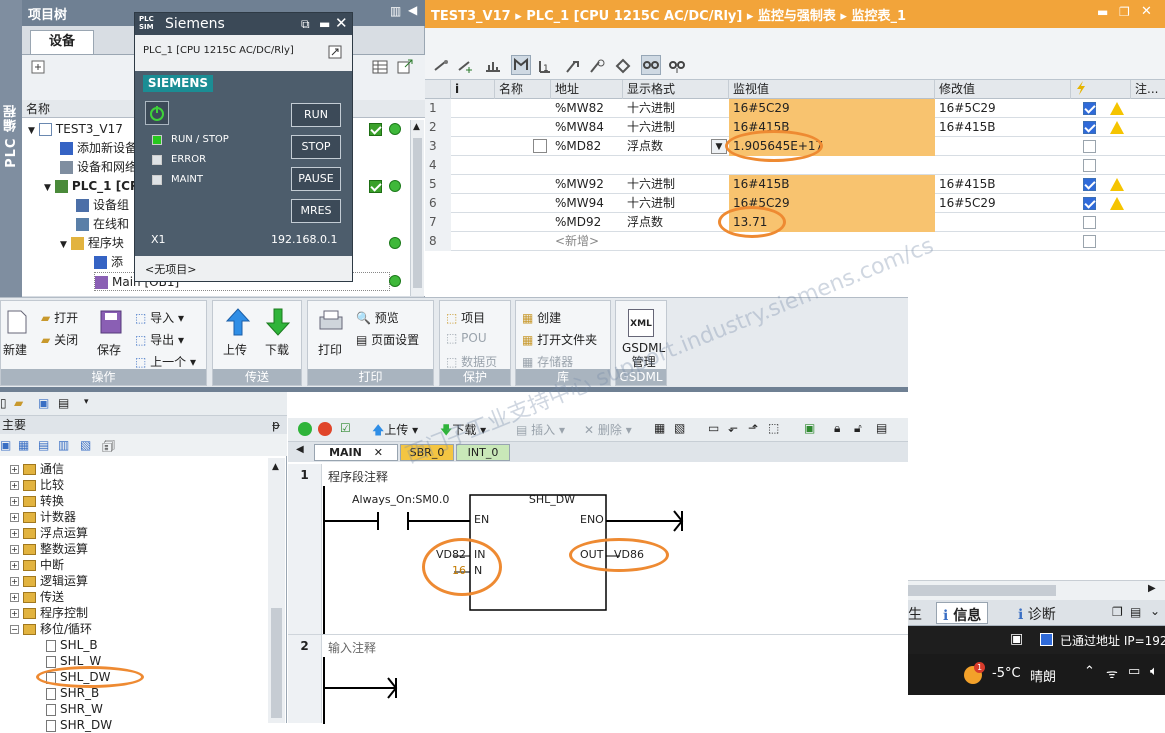 Image resolution: width=1165 pixels, height=733 pixels. Describe the element at coordinates (608, 429) in the screenshot. I see `delete-button: ✕ 删除 ▾` at that location.